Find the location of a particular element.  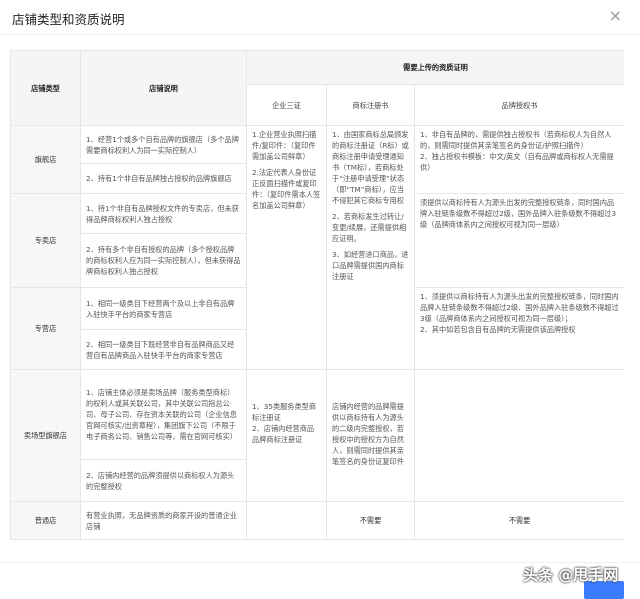

table-row: 普通店 有营业执照，无品牌资质的商家开设的普通企业店铺 不需要 不需要 is located at coordinates (317, 520).